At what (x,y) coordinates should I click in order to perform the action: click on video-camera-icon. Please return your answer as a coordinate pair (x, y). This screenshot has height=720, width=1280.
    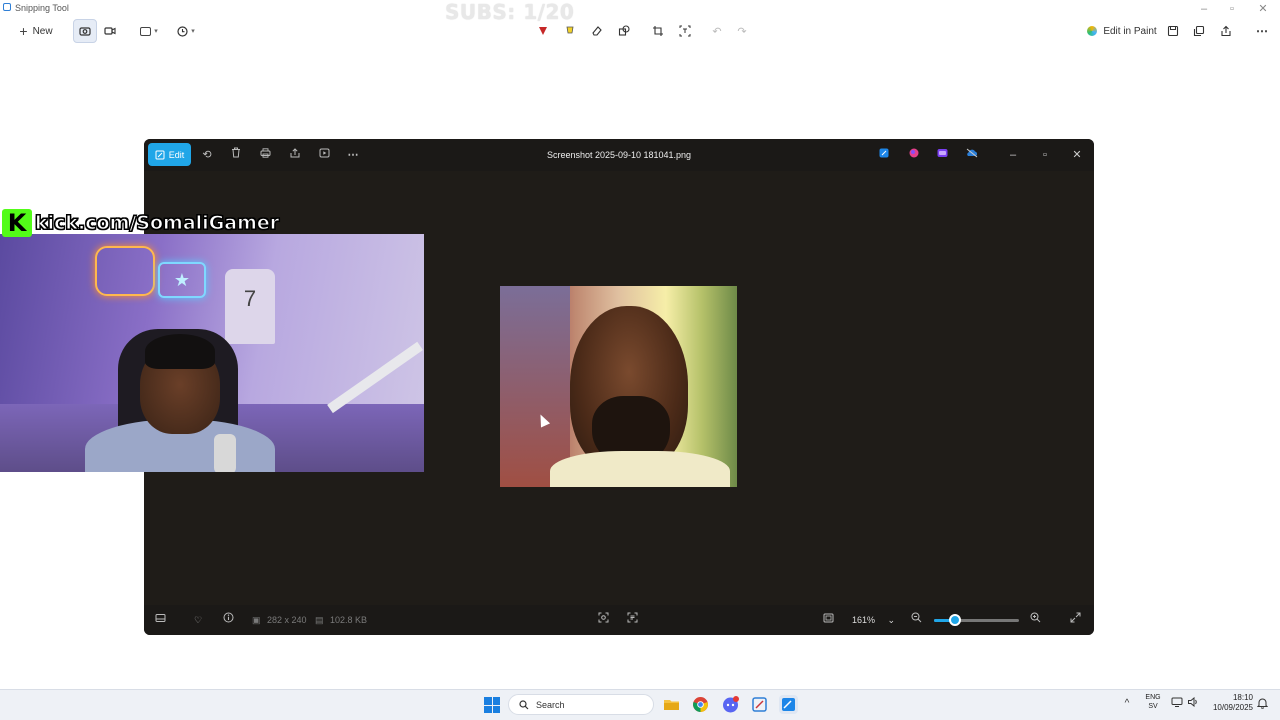
    Looking at the image, I should click on (110, 31).